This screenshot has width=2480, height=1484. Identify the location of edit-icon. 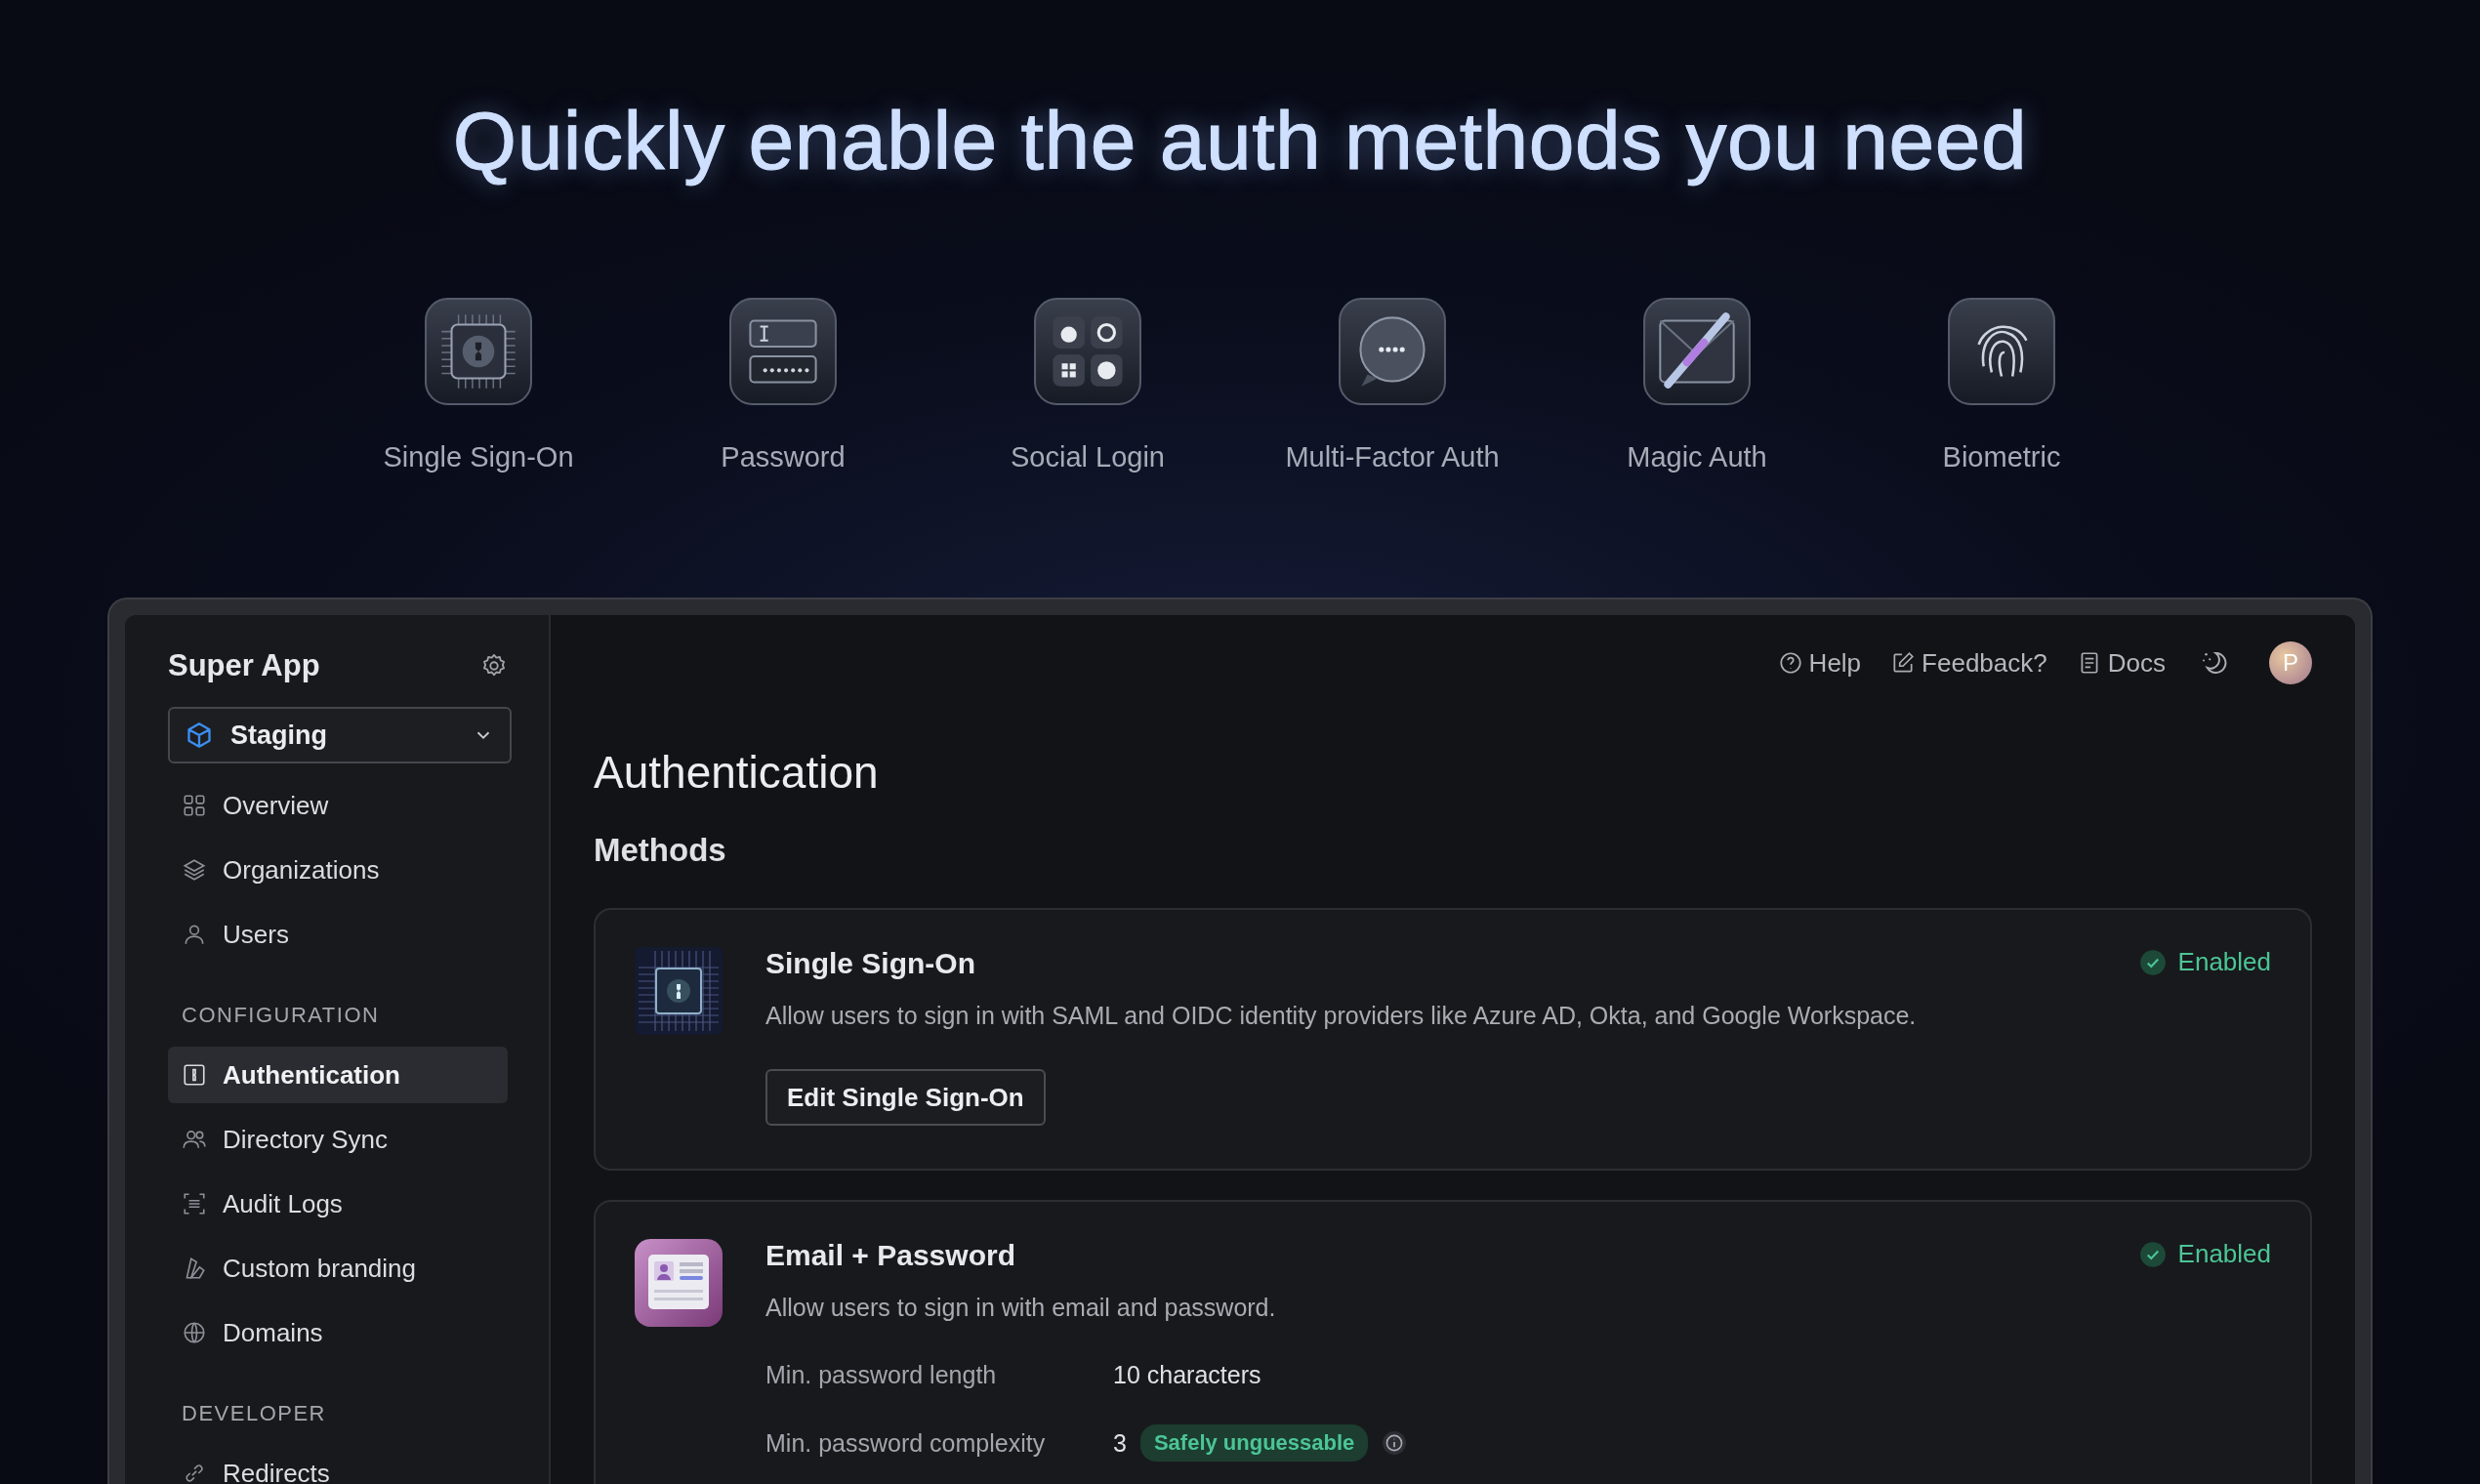
(1904, 663).